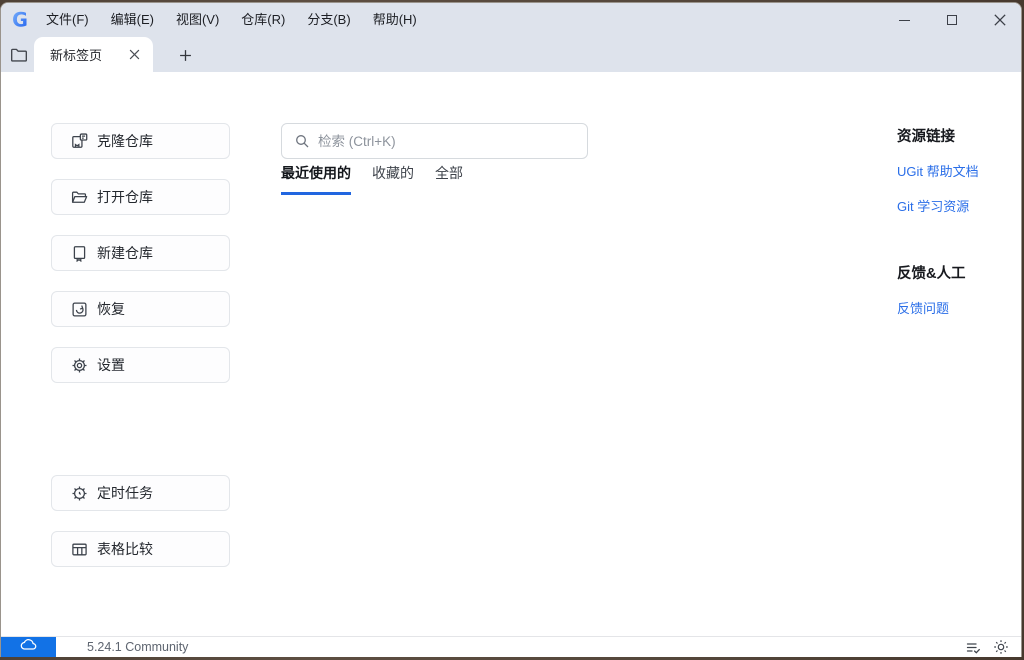 The width and height of the screenshot is (1024, 660). Describe the element at coordinates (316, 179) in the screenshot. I see `tab-recently-used: 最近使用的` at that location.